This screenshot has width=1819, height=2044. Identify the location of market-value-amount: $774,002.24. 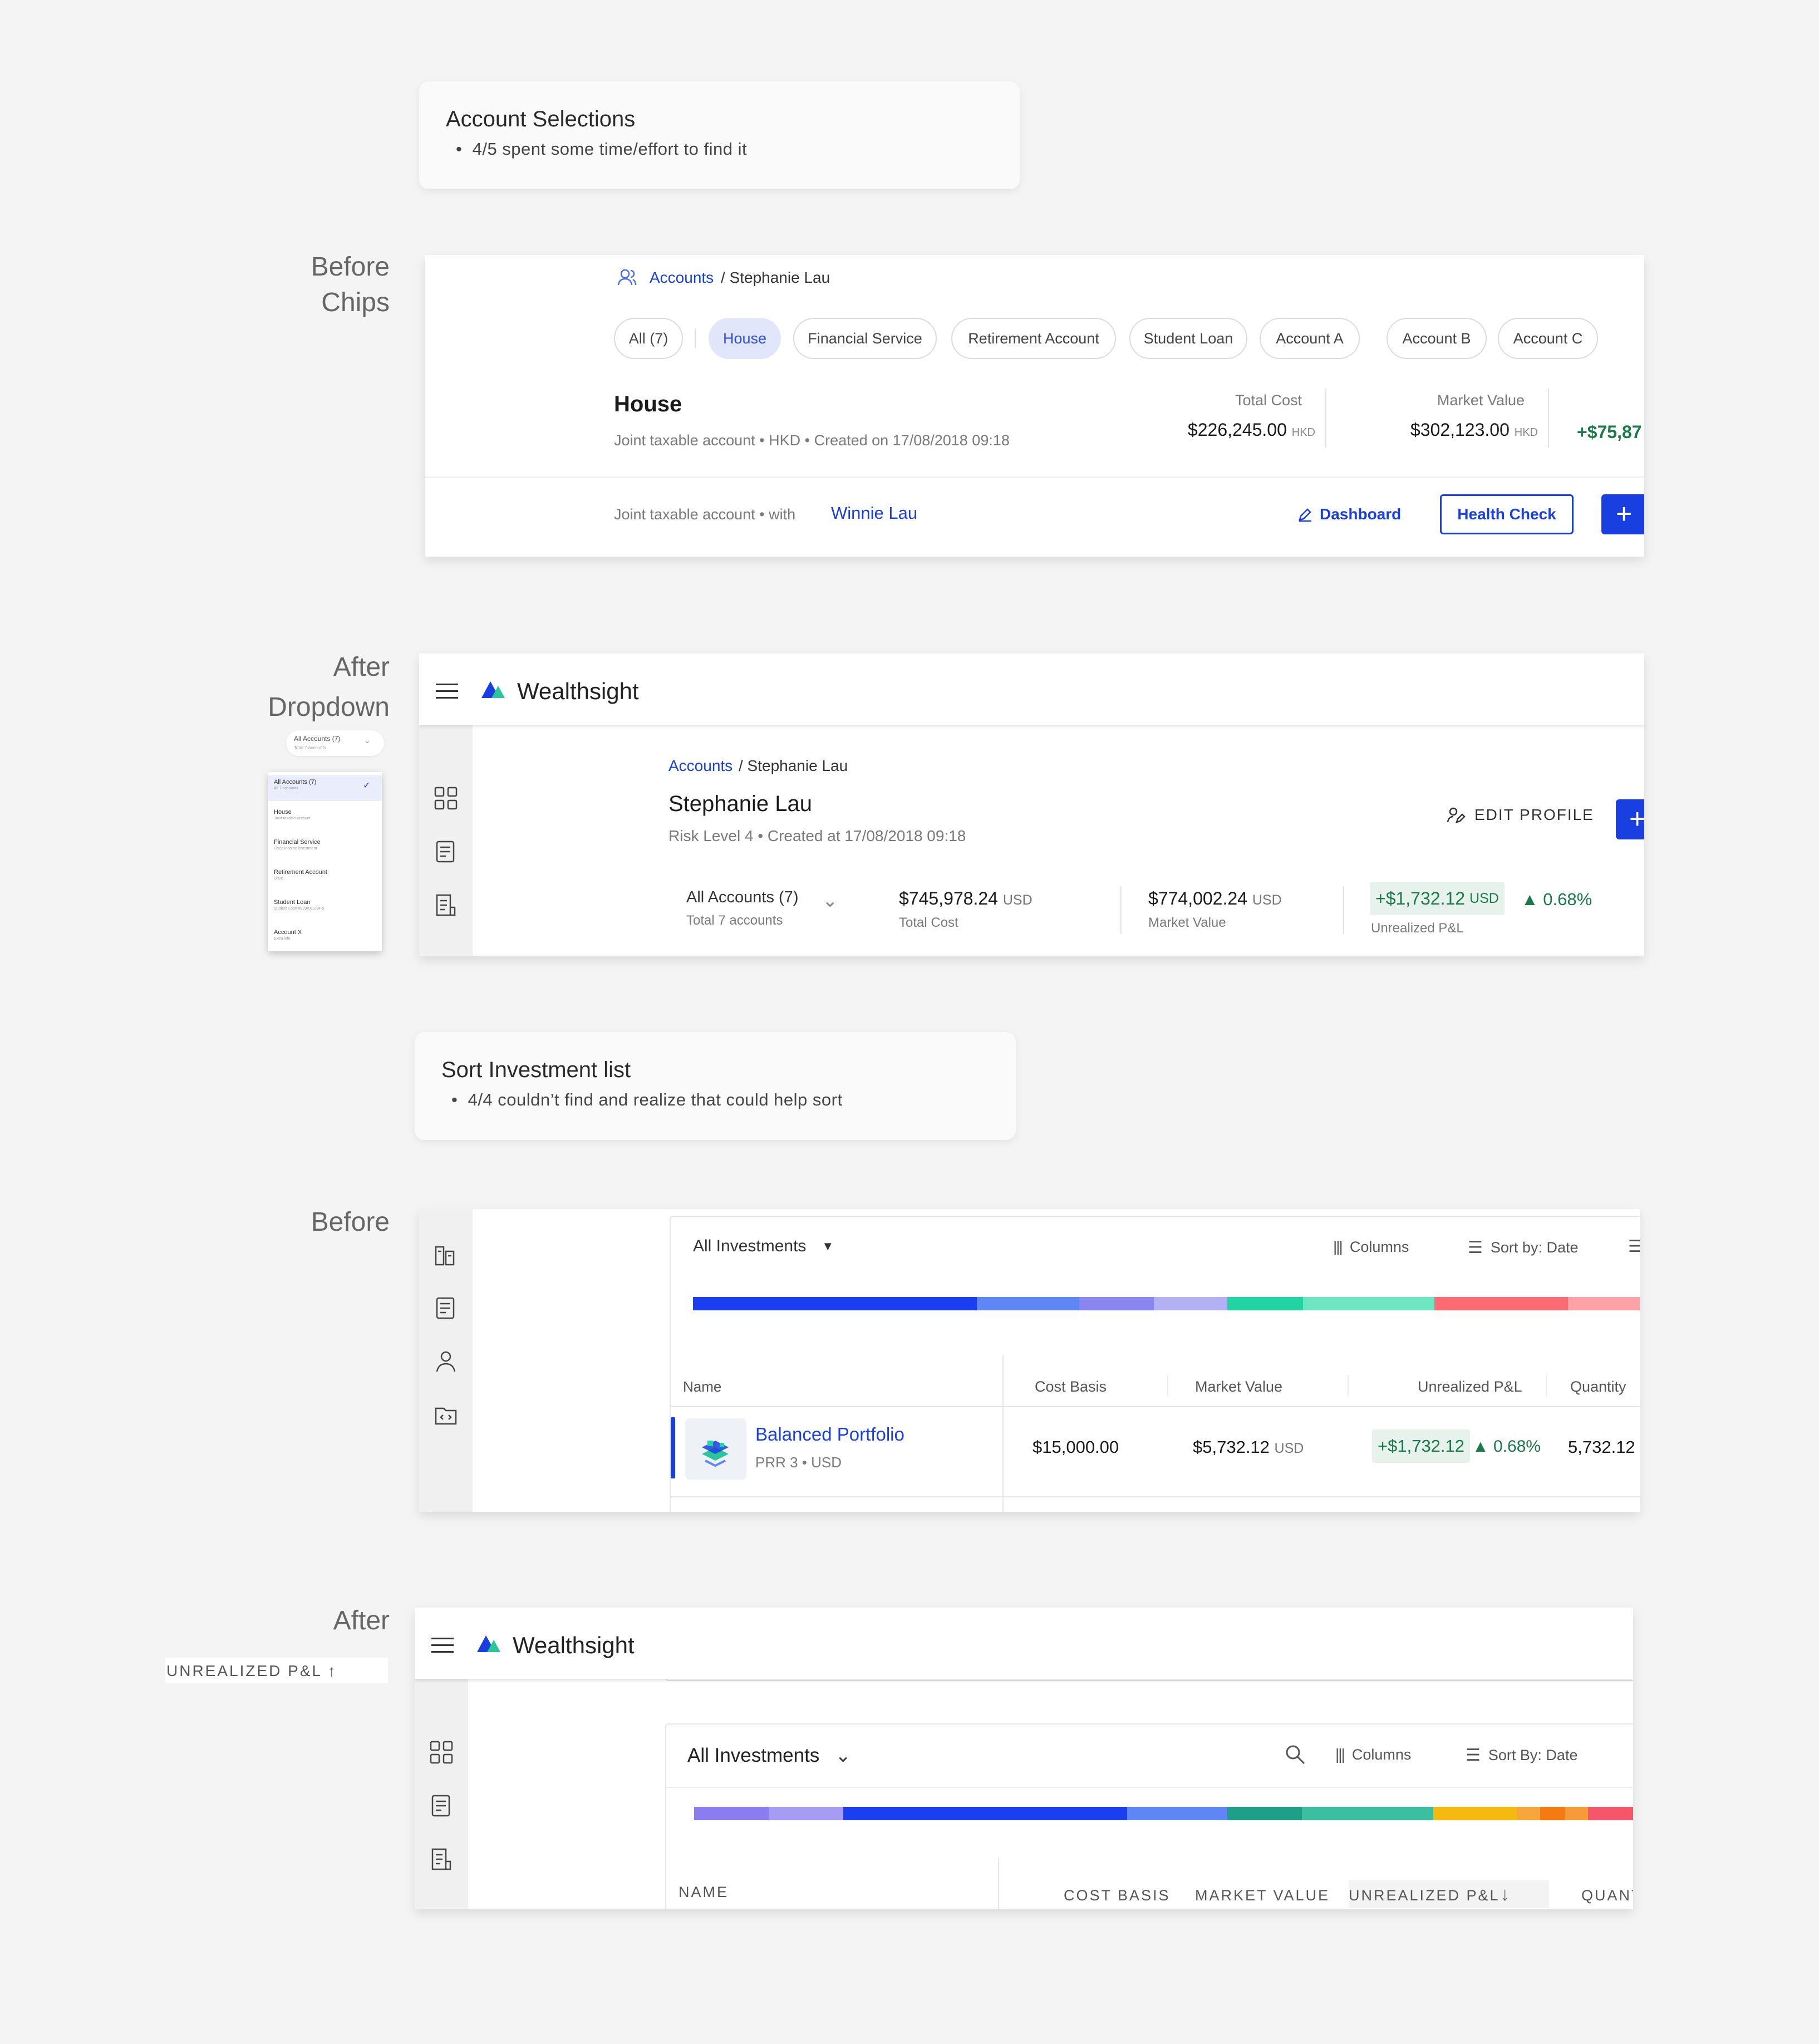
(1197, 898).